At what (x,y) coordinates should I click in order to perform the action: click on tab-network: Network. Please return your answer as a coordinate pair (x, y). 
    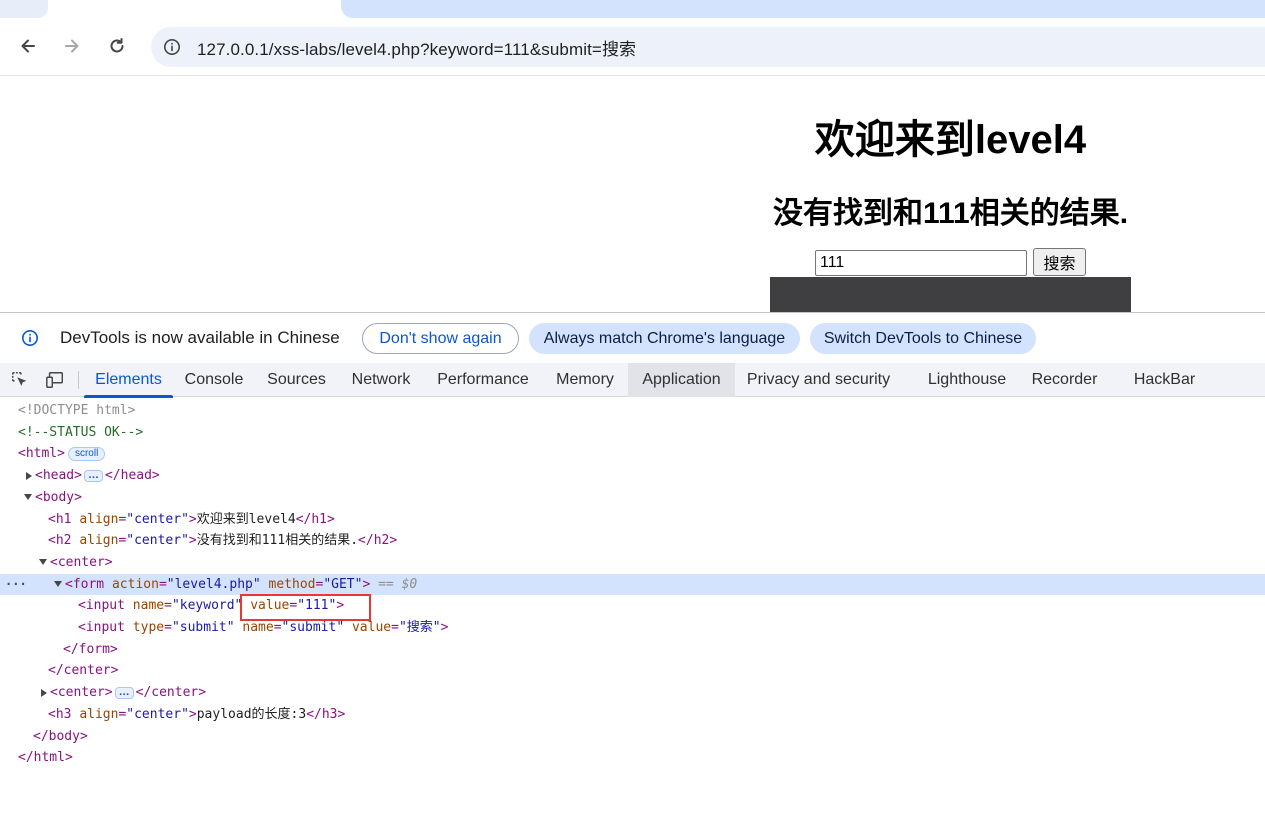
    Looking at the image, I should click on (381, 380).